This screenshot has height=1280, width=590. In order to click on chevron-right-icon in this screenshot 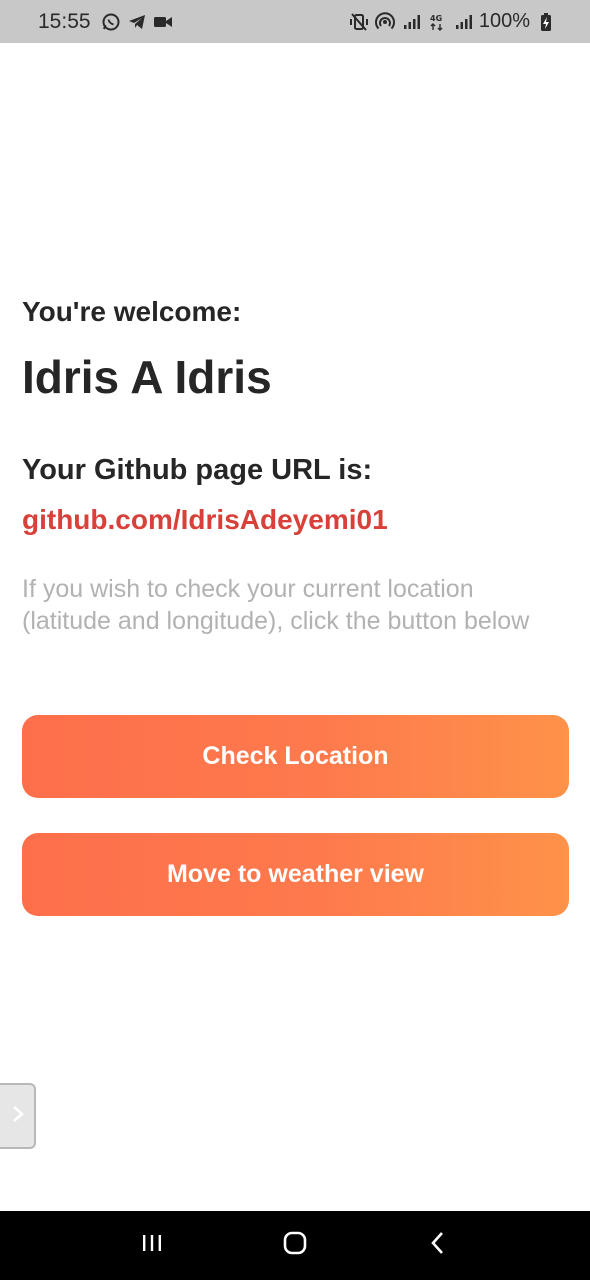, I will do `click(18, 1116)`.